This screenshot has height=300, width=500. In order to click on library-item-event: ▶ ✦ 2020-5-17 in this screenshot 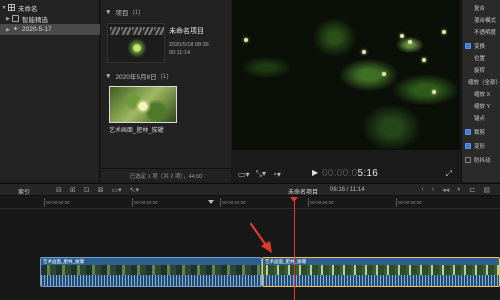, I will do `click(50, 29)`.